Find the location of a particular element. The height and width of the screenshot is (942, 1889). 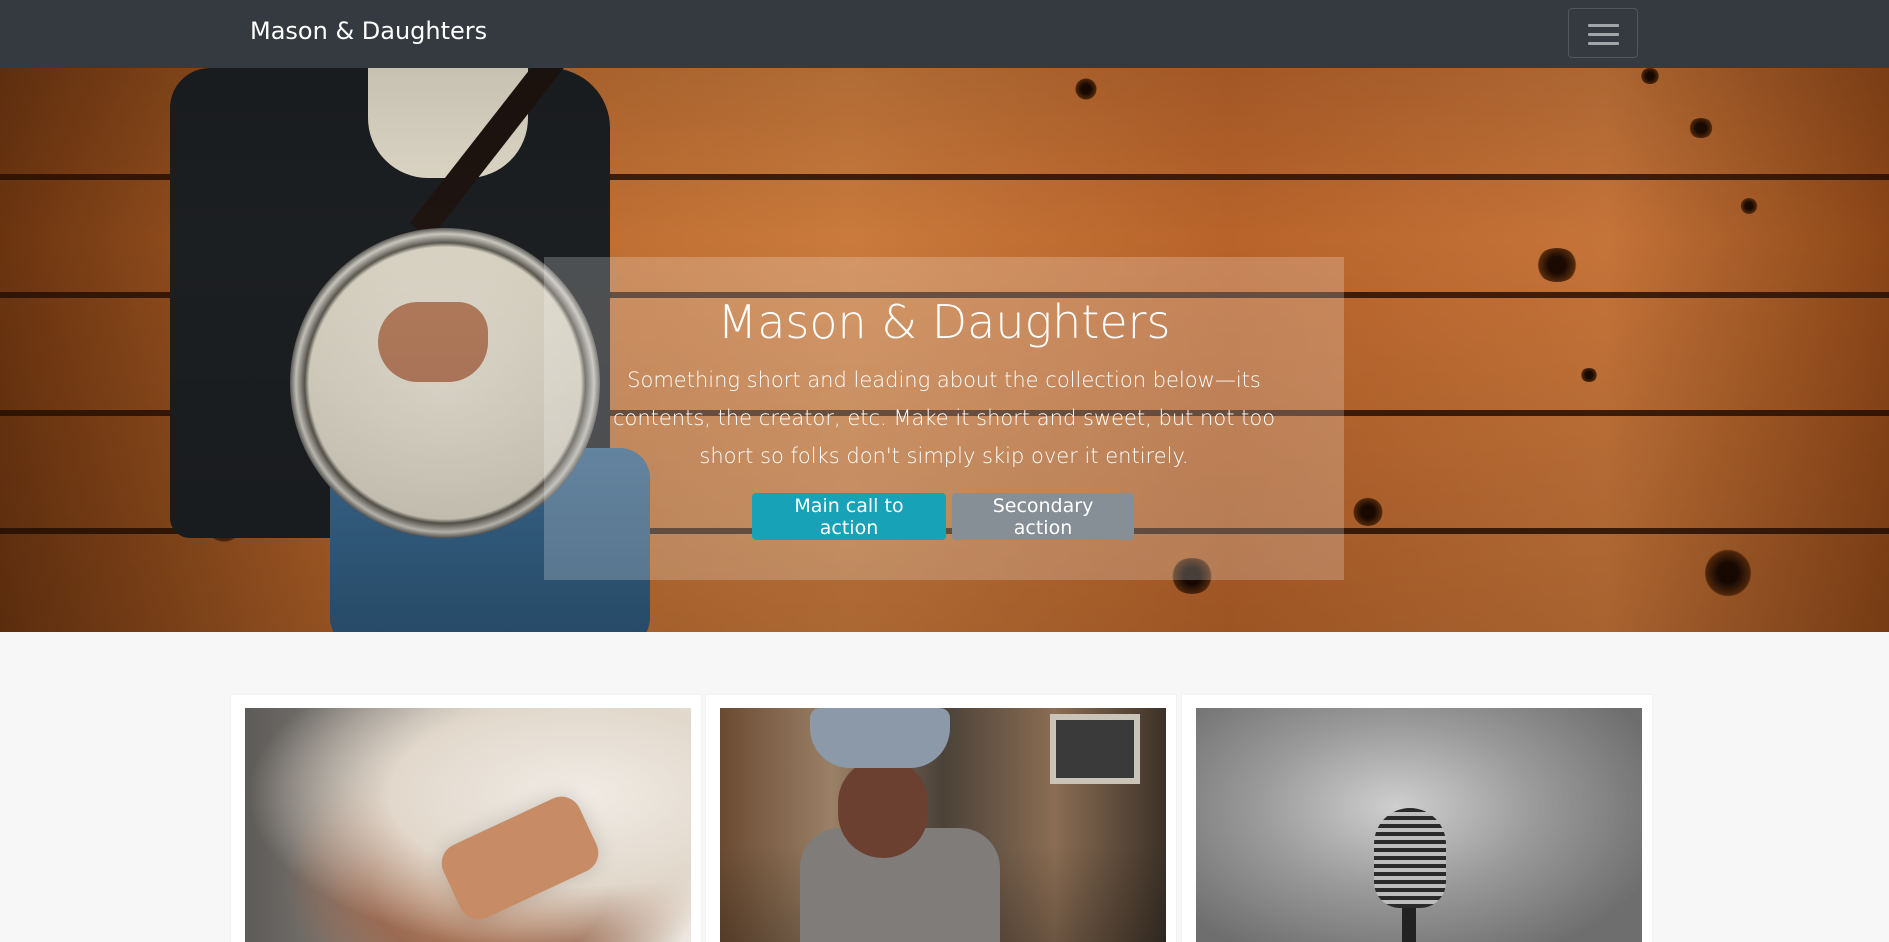

main-call-to-action-button: Main call to action is located at coordinates (849, 516).